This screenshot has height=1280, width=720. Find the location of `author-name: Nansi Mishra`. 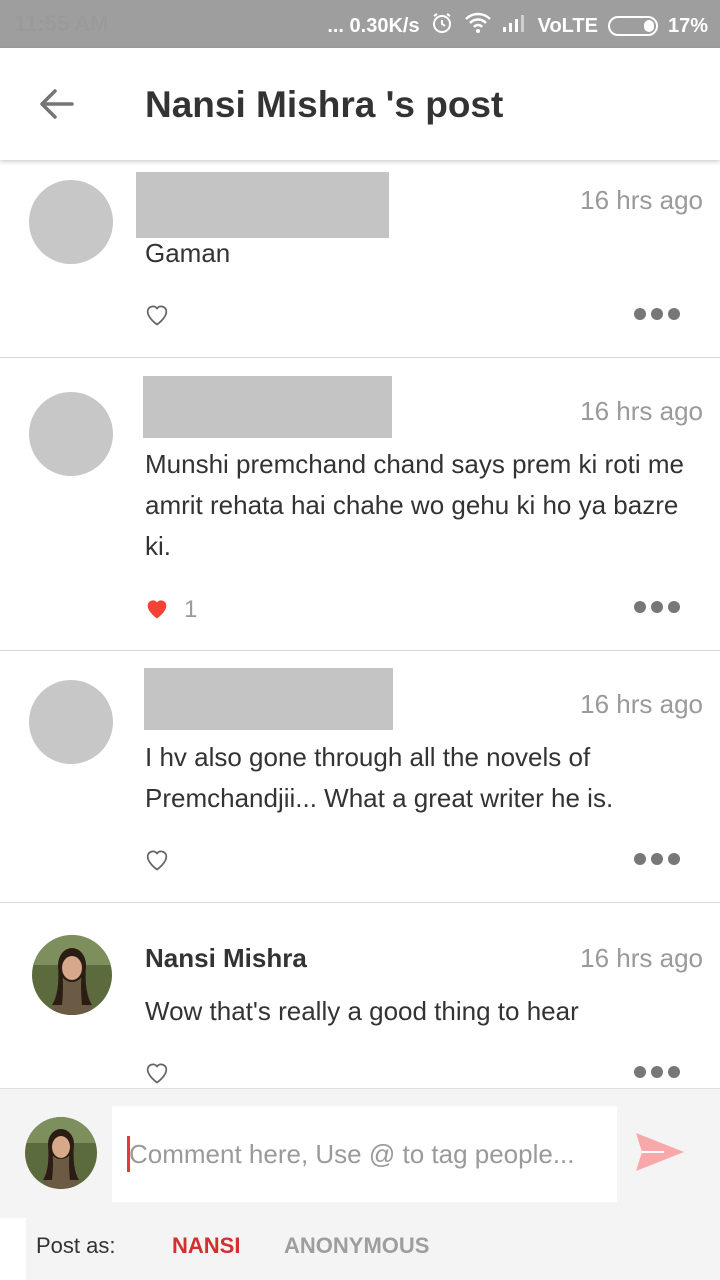

author-name: Nansi Mishra is located at coordinates (226, 958).